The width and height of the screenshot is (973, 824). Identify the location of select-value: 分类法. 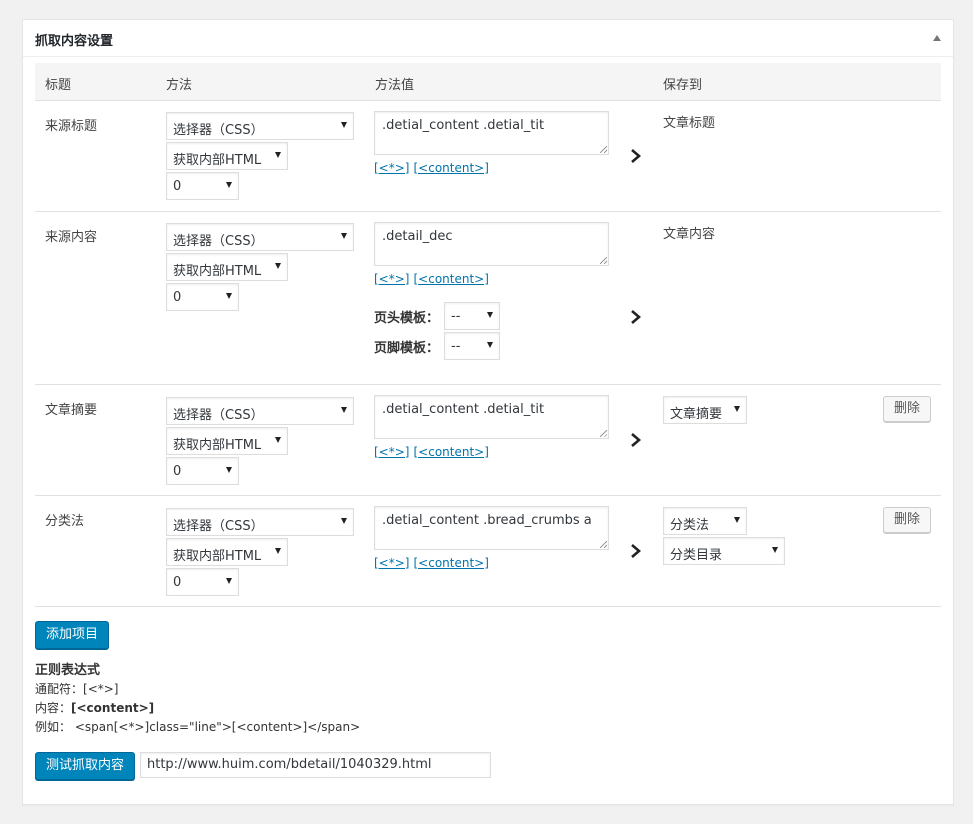
(690, 525).